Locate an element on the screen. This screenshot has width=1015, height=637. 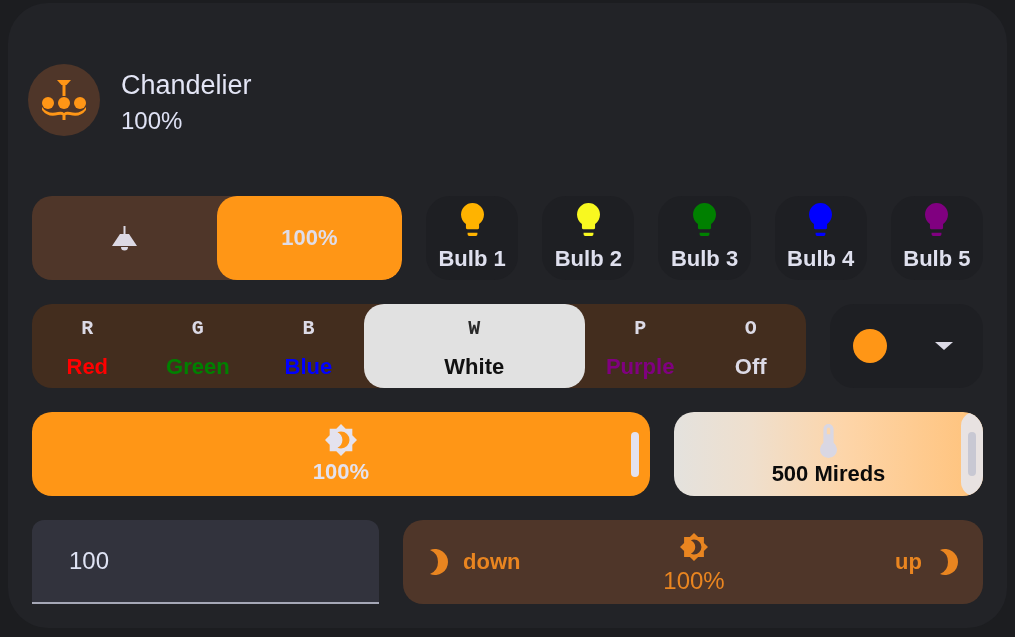
mode-segment: W White is located at coordinates (474, 346).